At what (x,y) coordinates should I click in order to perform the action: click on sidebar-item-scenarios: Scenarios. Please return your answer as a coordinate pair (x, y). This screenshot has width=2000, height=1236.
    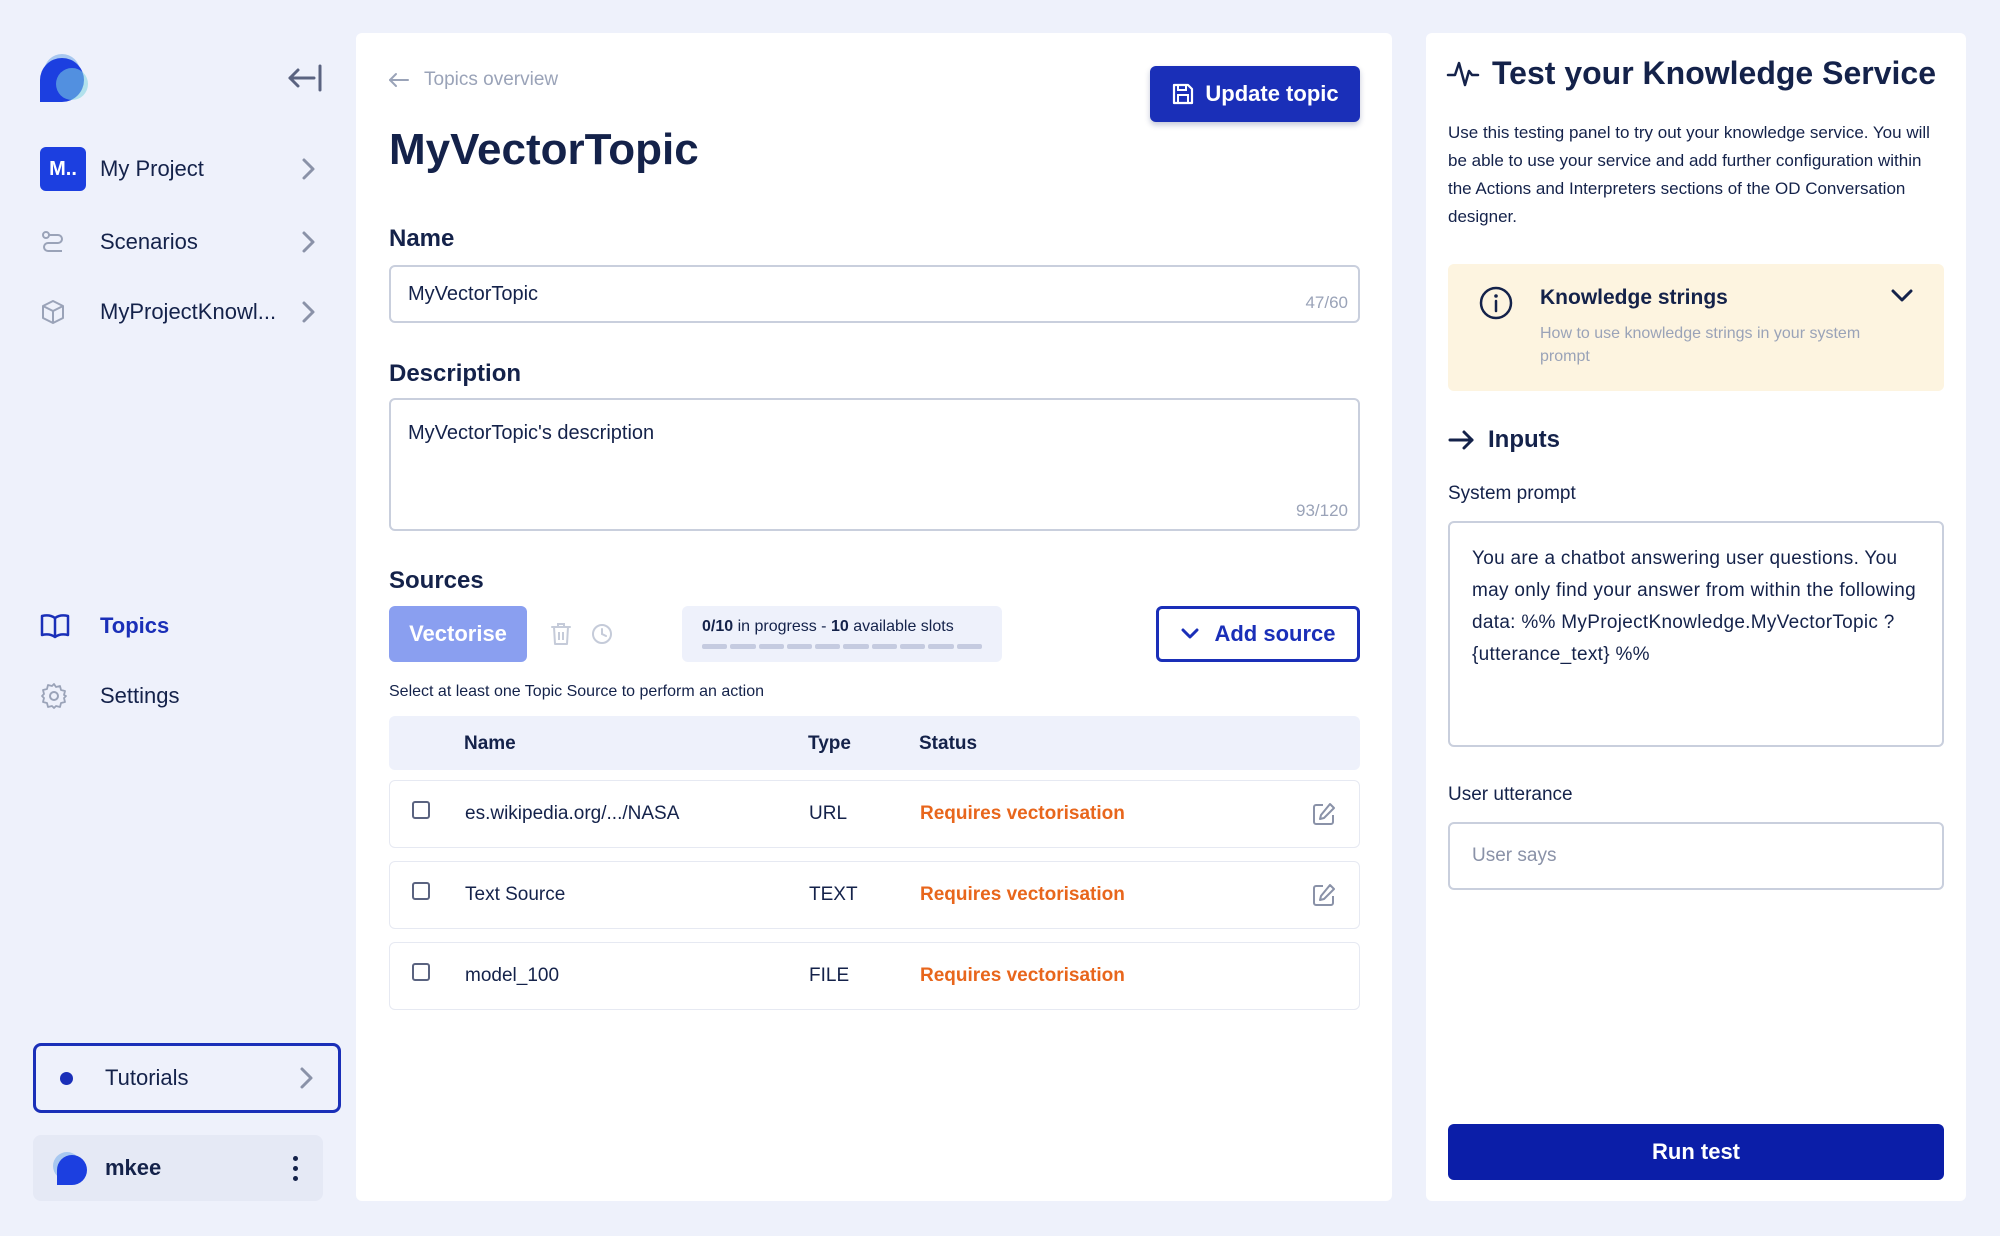
    Looking at the image, I should click on (180, 242).